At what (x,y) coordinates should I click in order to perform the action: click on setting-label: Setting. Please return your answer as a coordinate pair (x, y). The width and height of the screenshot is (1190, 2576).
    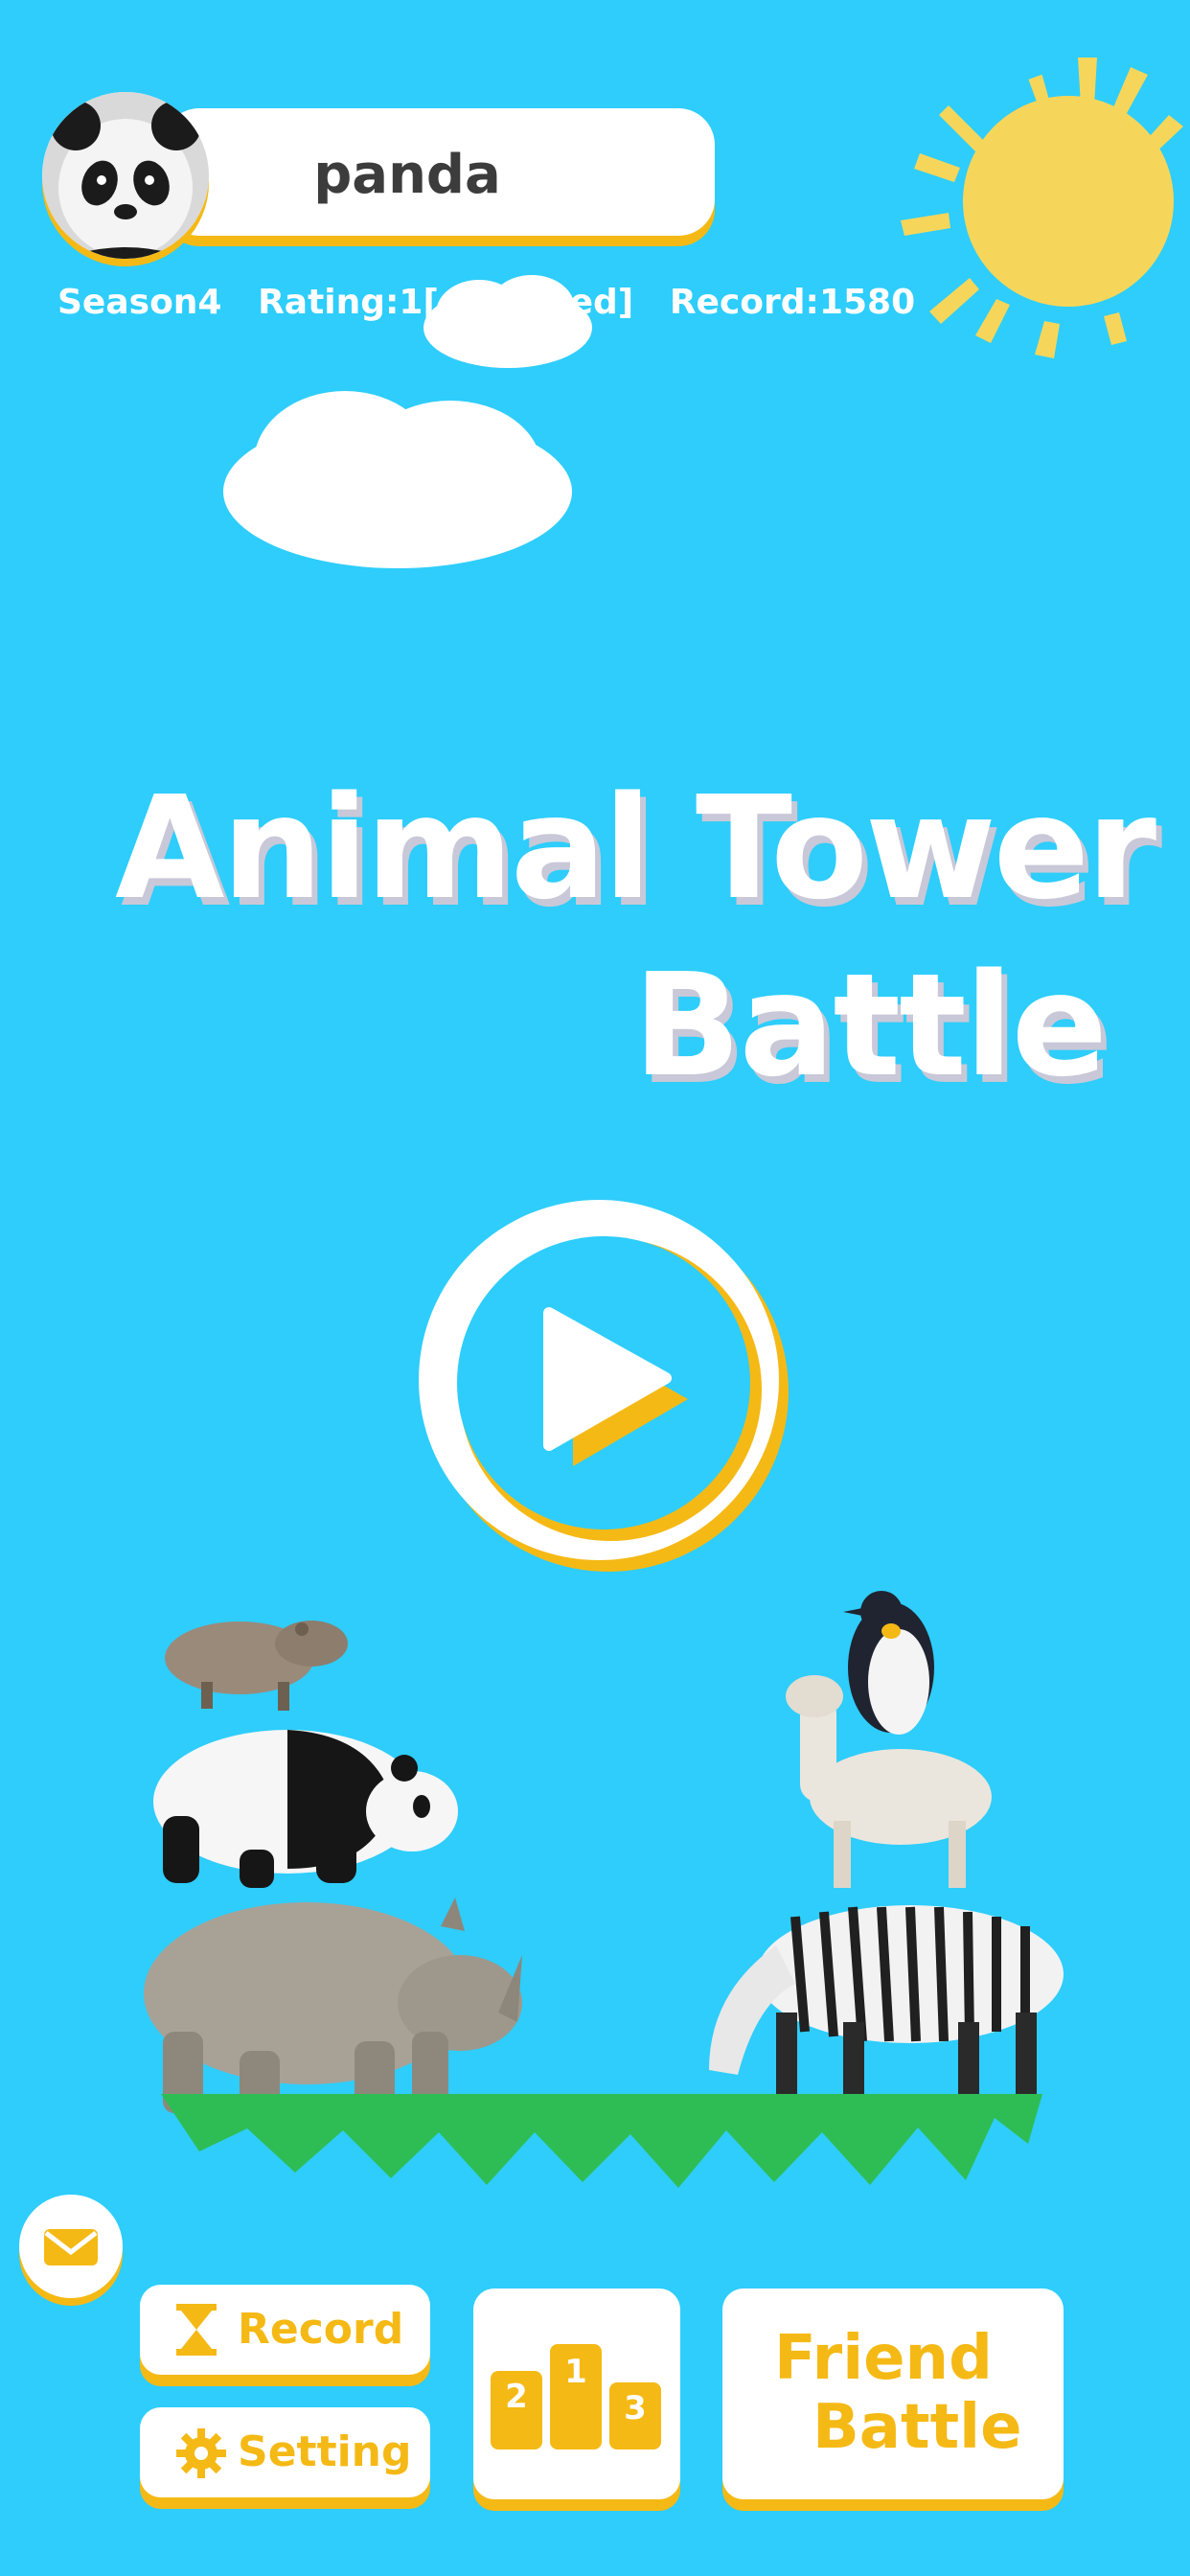
    Looking at the image, I should click on (325, 2451).